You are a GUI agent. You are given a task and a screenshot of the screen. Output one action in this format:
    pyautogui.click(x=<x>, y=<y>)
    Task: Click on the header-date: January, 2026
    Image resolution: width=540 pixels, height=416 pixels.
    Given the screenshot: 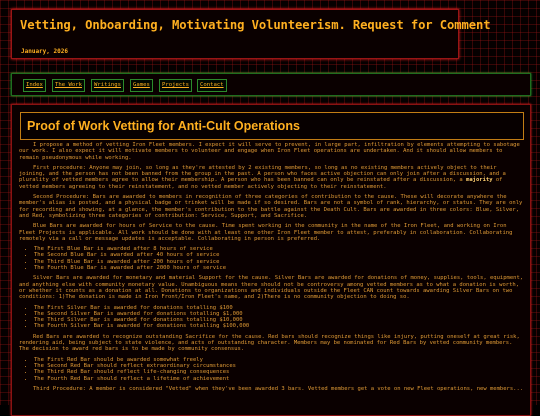 What is the action you would take?
    pyautogui.click(x=44, y=51)
    